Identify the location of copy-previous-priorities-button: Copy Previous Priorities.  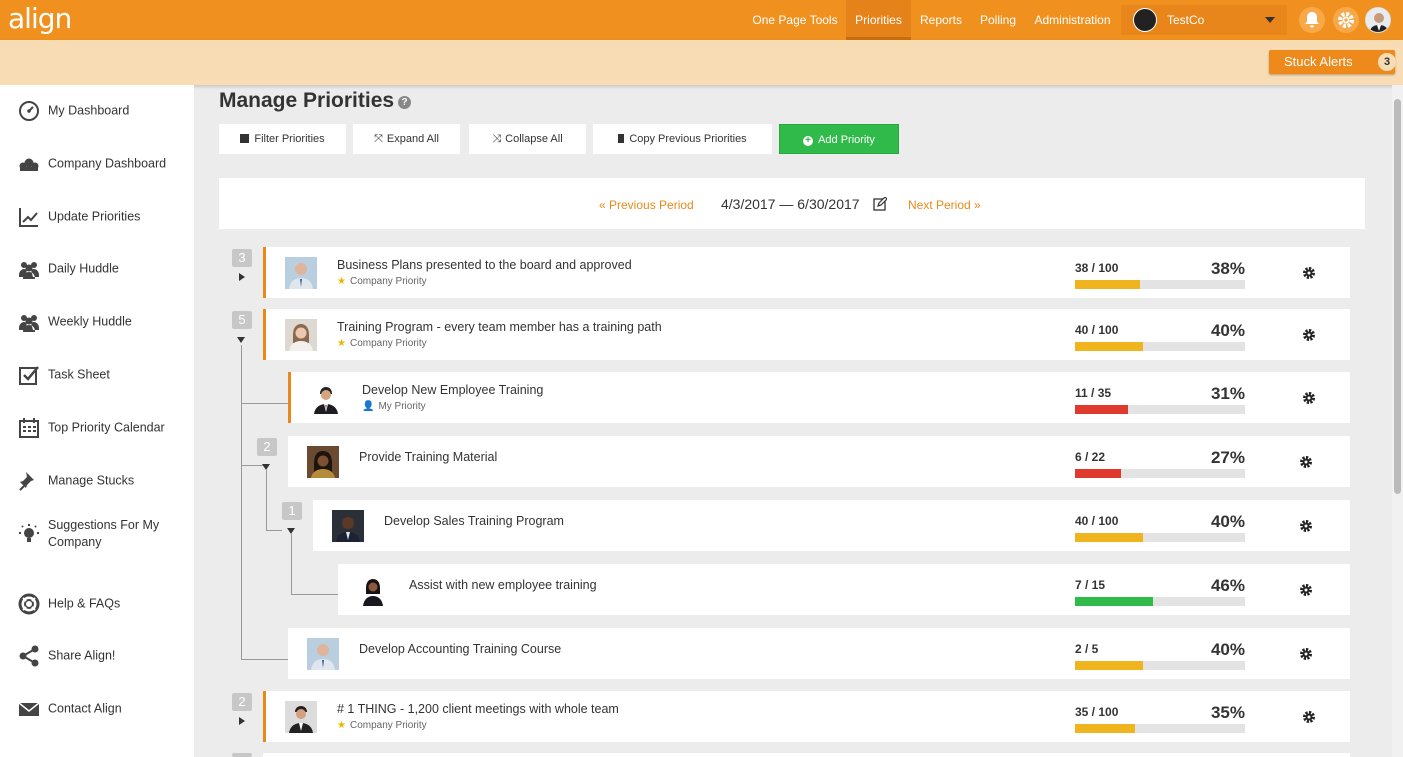
(682, 139).